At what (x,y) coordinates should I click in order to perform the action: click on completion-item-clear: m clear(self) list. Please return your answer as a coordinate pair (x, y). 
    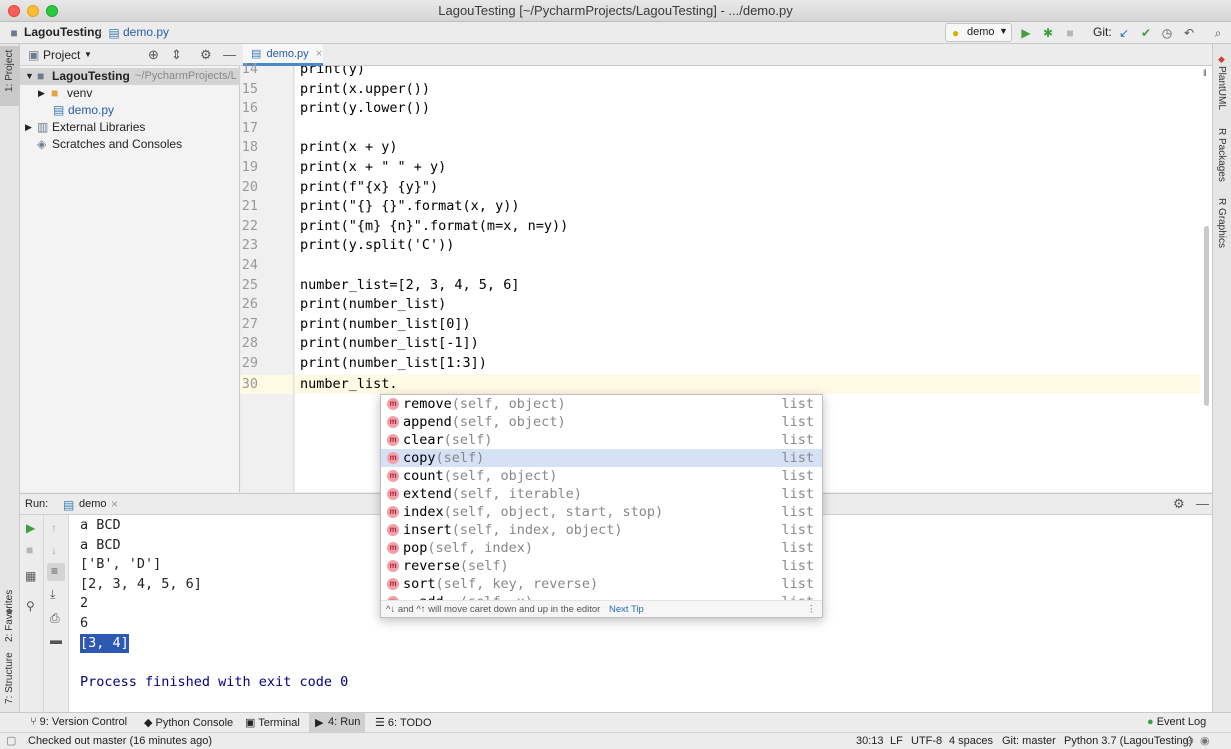
    Looking at the image, I should click on (601, 440).